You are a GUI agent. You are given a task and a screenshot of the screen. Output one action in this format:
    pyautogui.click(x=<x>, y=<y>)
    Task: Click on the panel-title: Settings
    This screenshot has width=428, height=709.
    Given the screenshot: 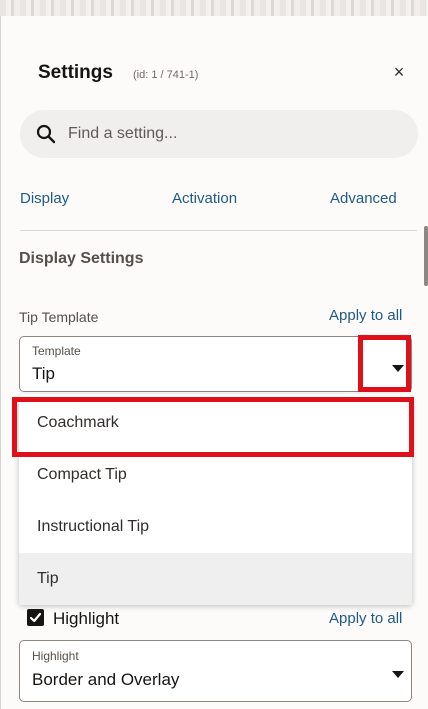 What is the action you would take?
    pyautogui.click(x=75, y=72)
    